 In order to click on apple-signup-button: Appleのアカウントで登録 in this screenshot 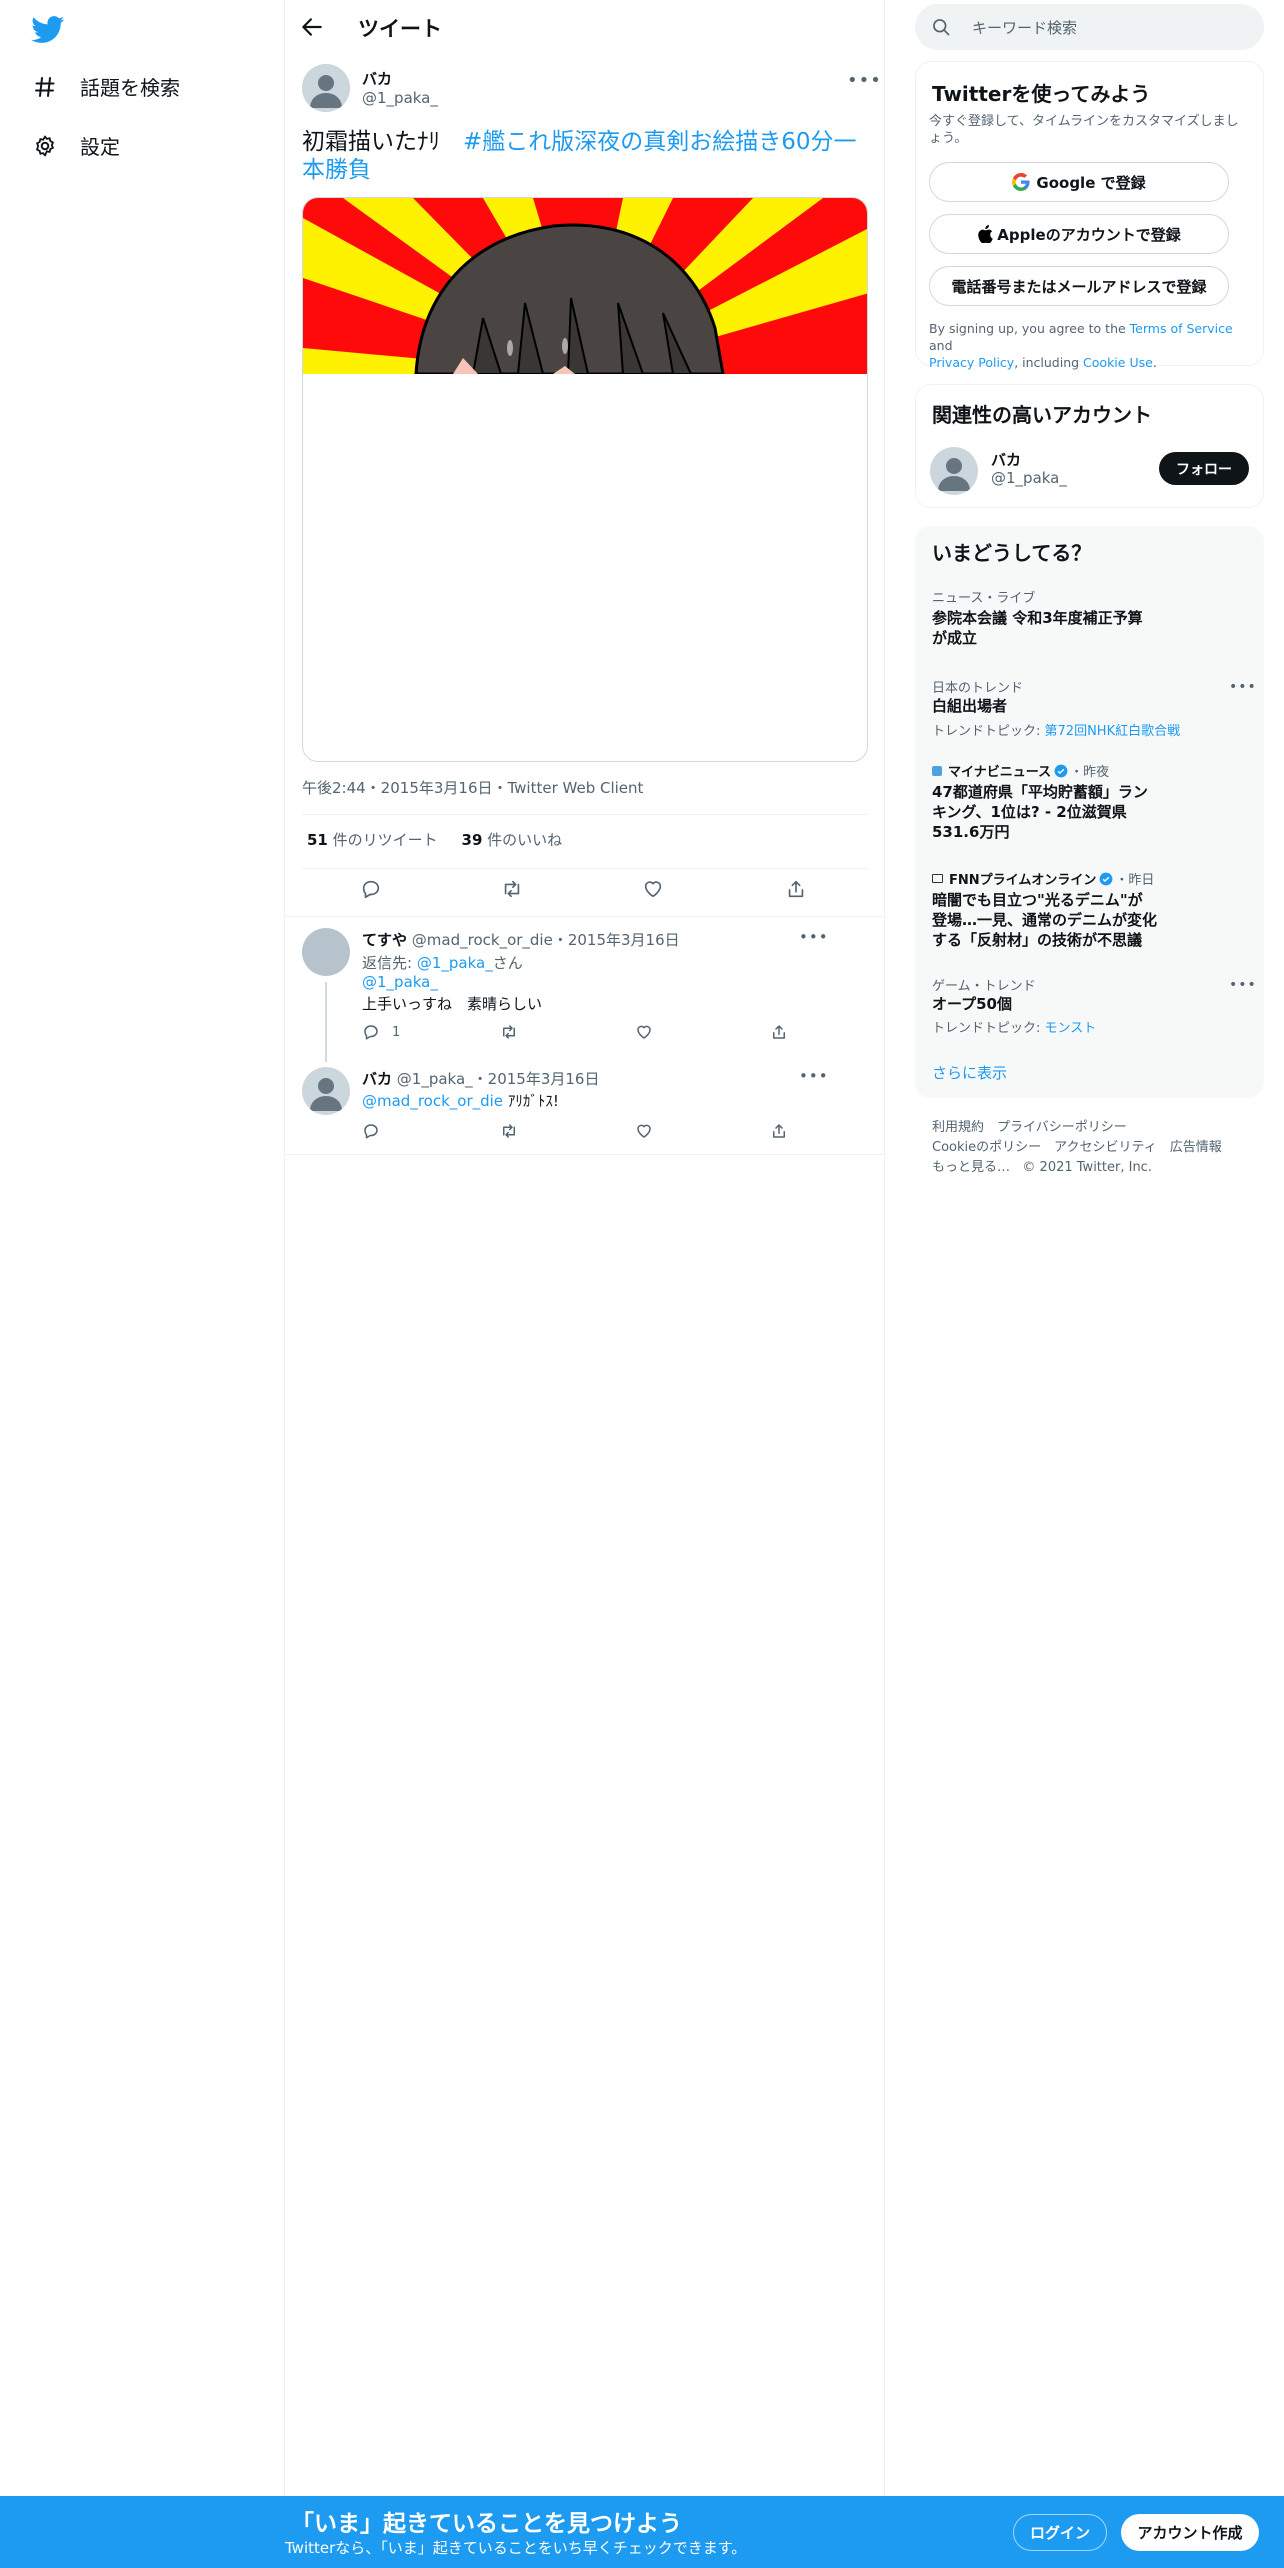, I will do `click(1079, 234)`.